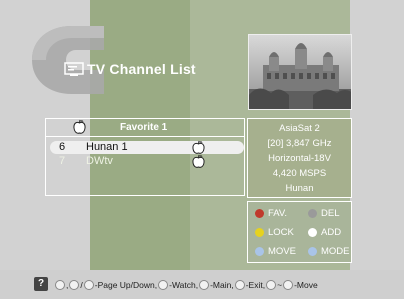  I want to click on color-key-legend: FAV. DEL LOCK ADD MOVE MODE, so click(299, 232).